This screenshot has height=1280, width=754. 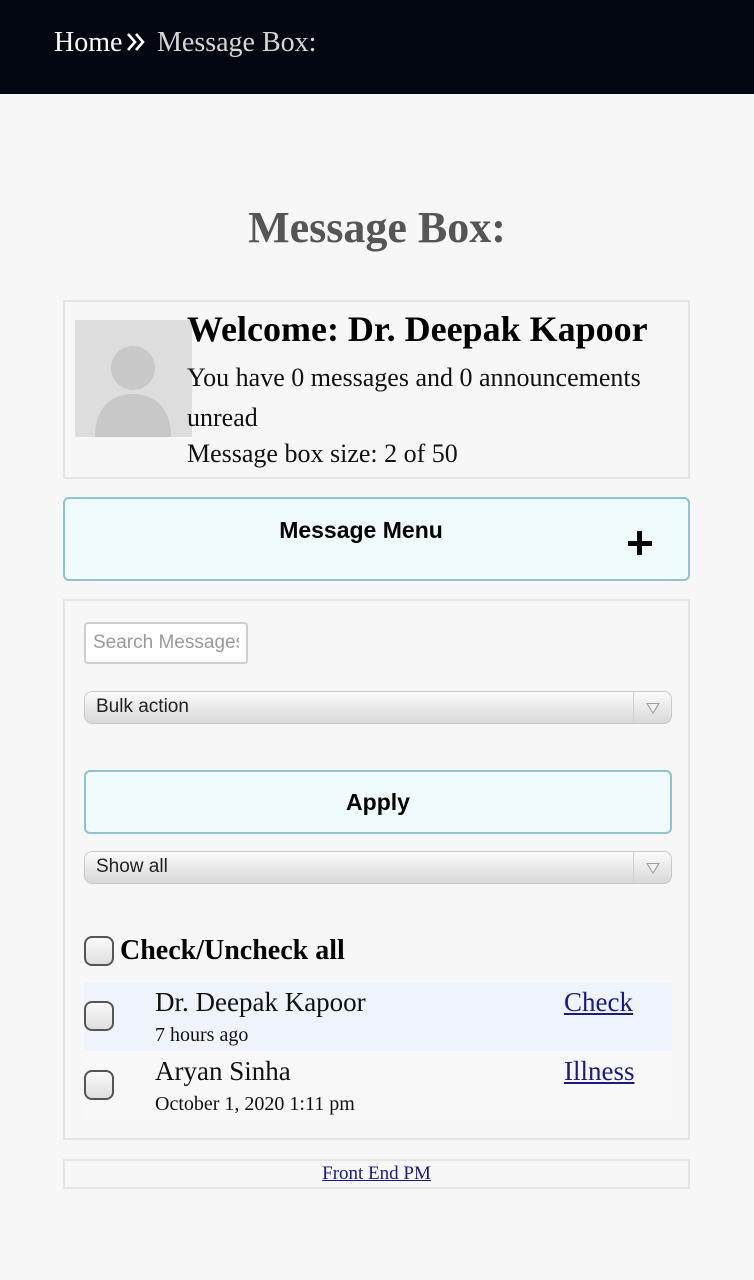 What do you see at coordinates (378, 1016) in the screenshot?
I see `message-row: Dr. Deepak Kapoor 7 hours ago Check` at bounding box center [378, 1016].